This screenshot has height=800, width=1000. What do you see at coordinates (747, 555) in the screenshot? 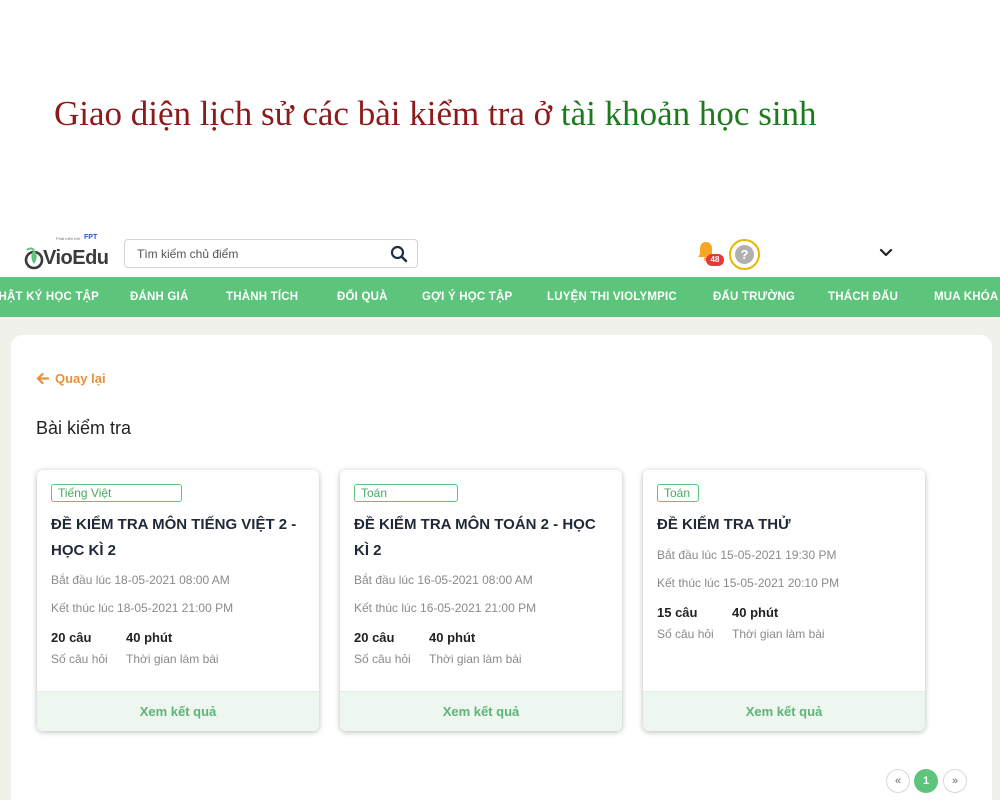
I see `start-time: Bắt đầu lúc 15-05-2021 19:30 PM` at bounding box center [747, 555].